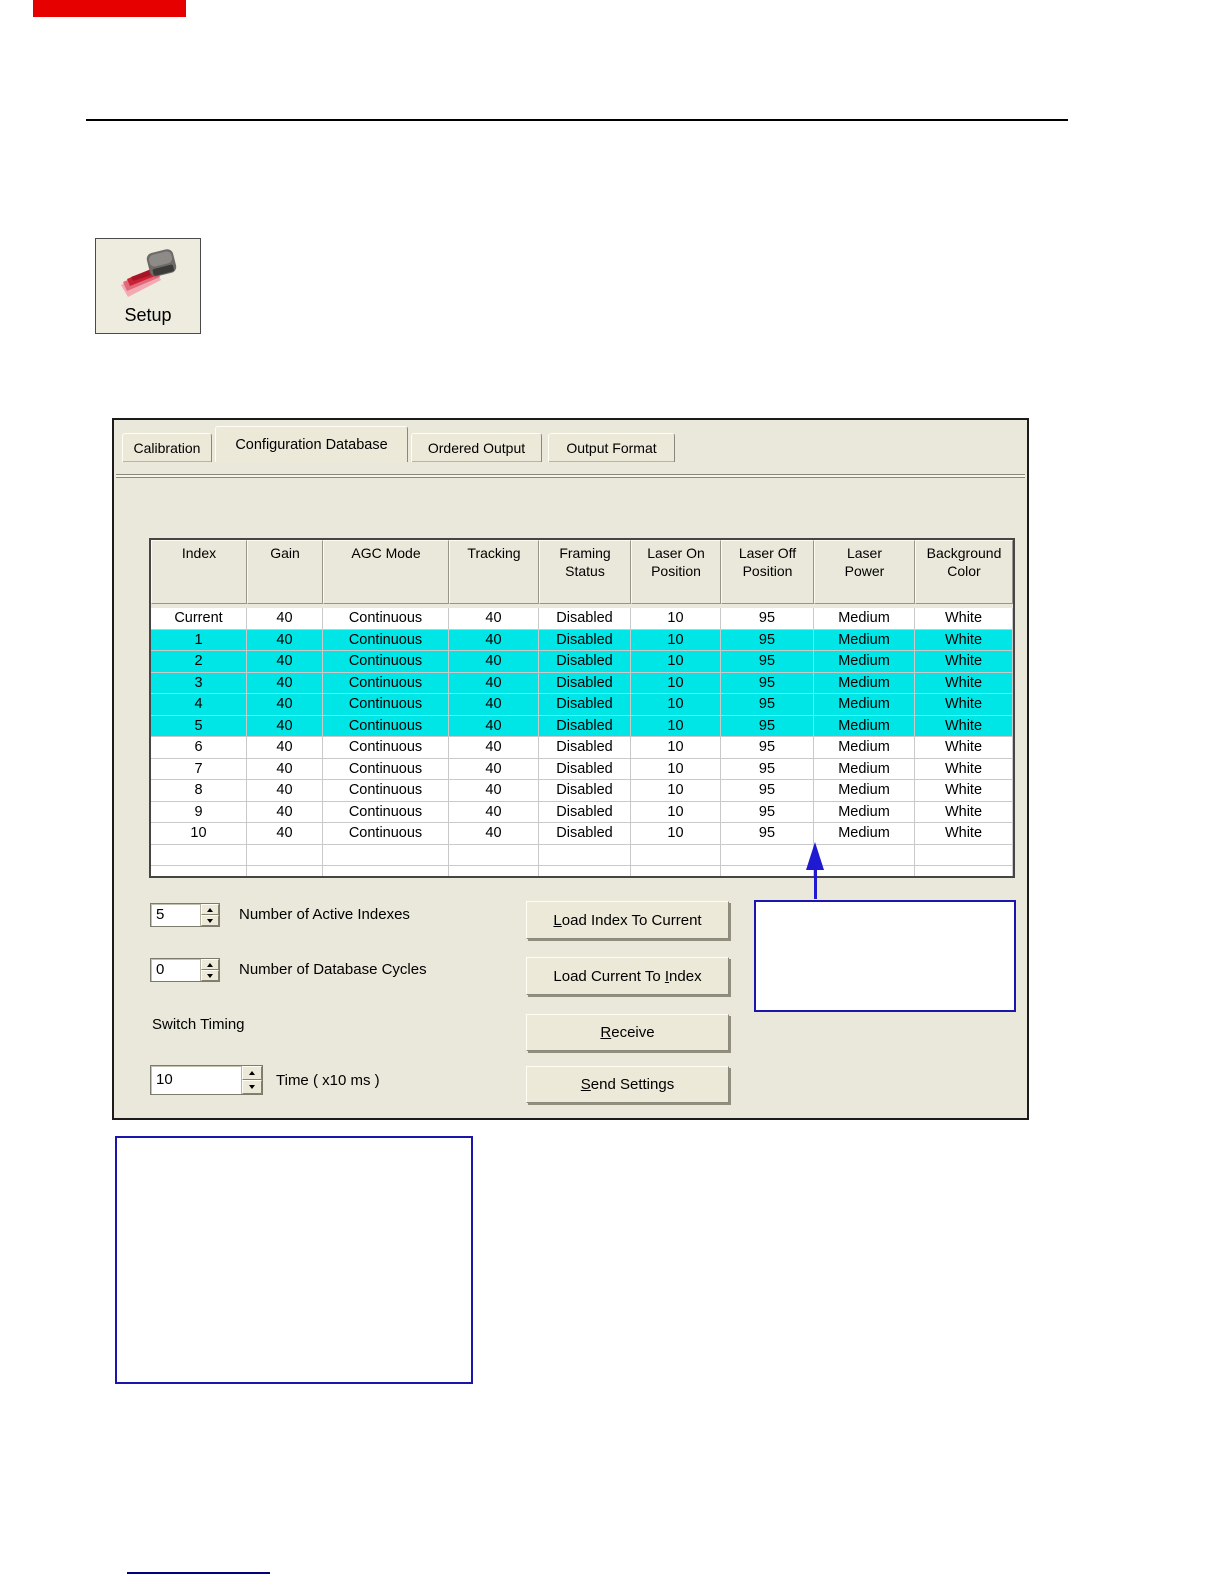  I want to click on table-cell: 6, so click(199, 748).